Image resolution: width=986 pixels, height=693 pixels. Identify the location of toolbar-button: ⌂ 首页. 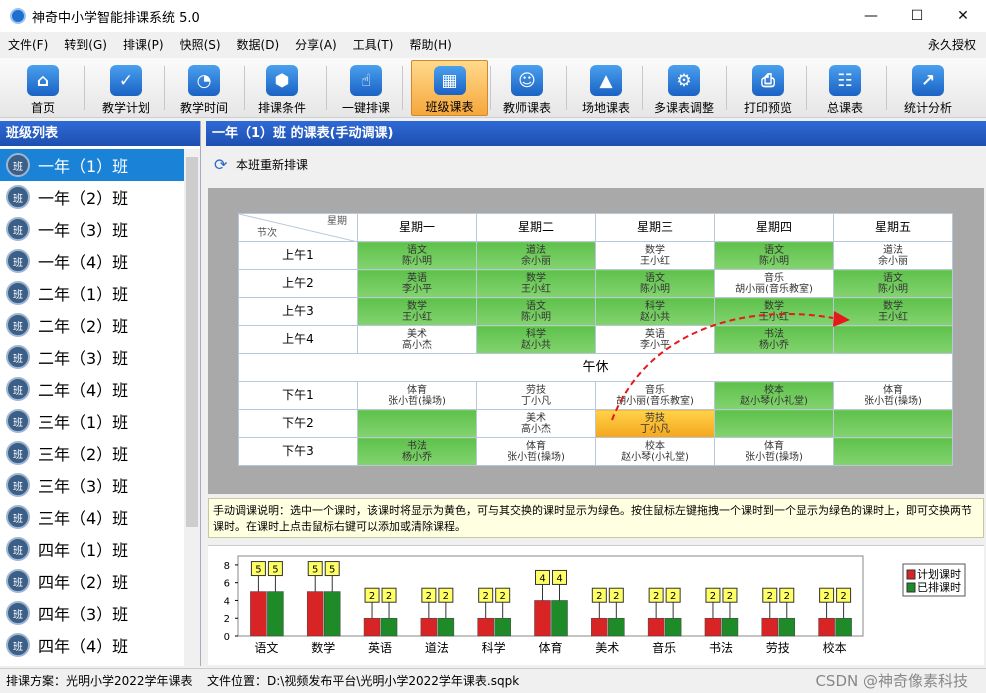
(43, 88).